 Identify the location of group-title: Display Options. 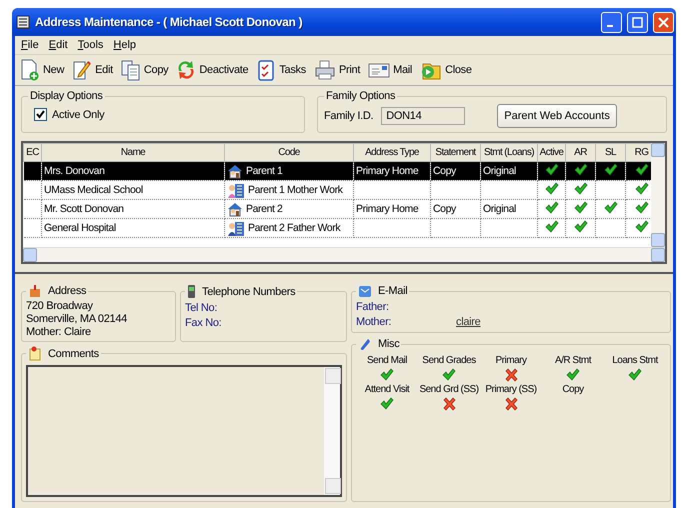
(66, 96).